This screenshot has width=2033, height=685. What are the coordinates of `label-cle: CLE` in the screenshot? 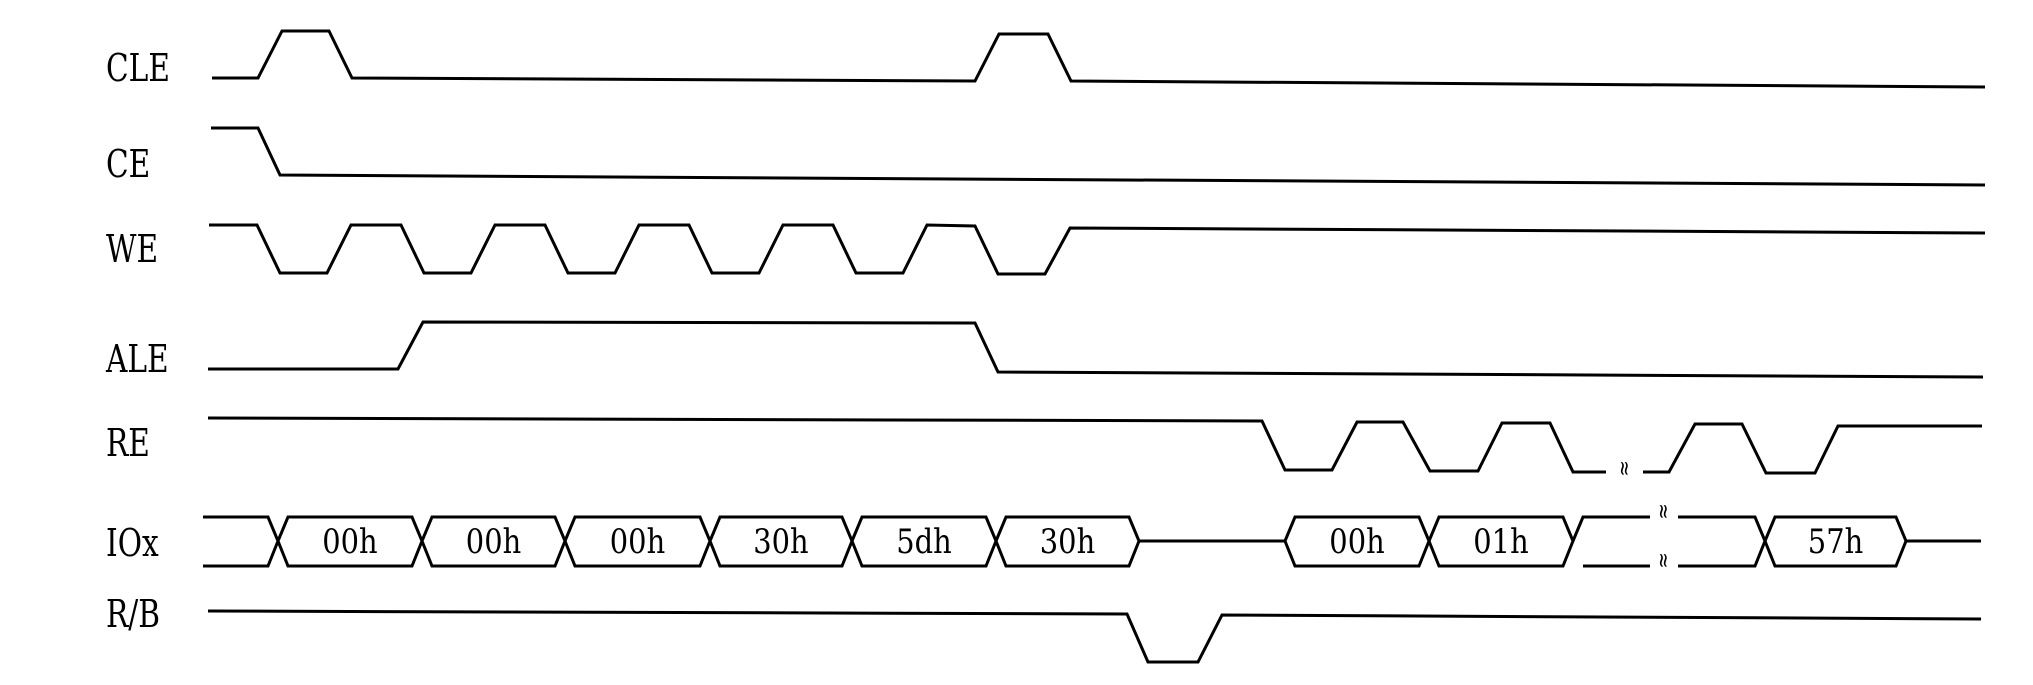 It's located at (138, 68).